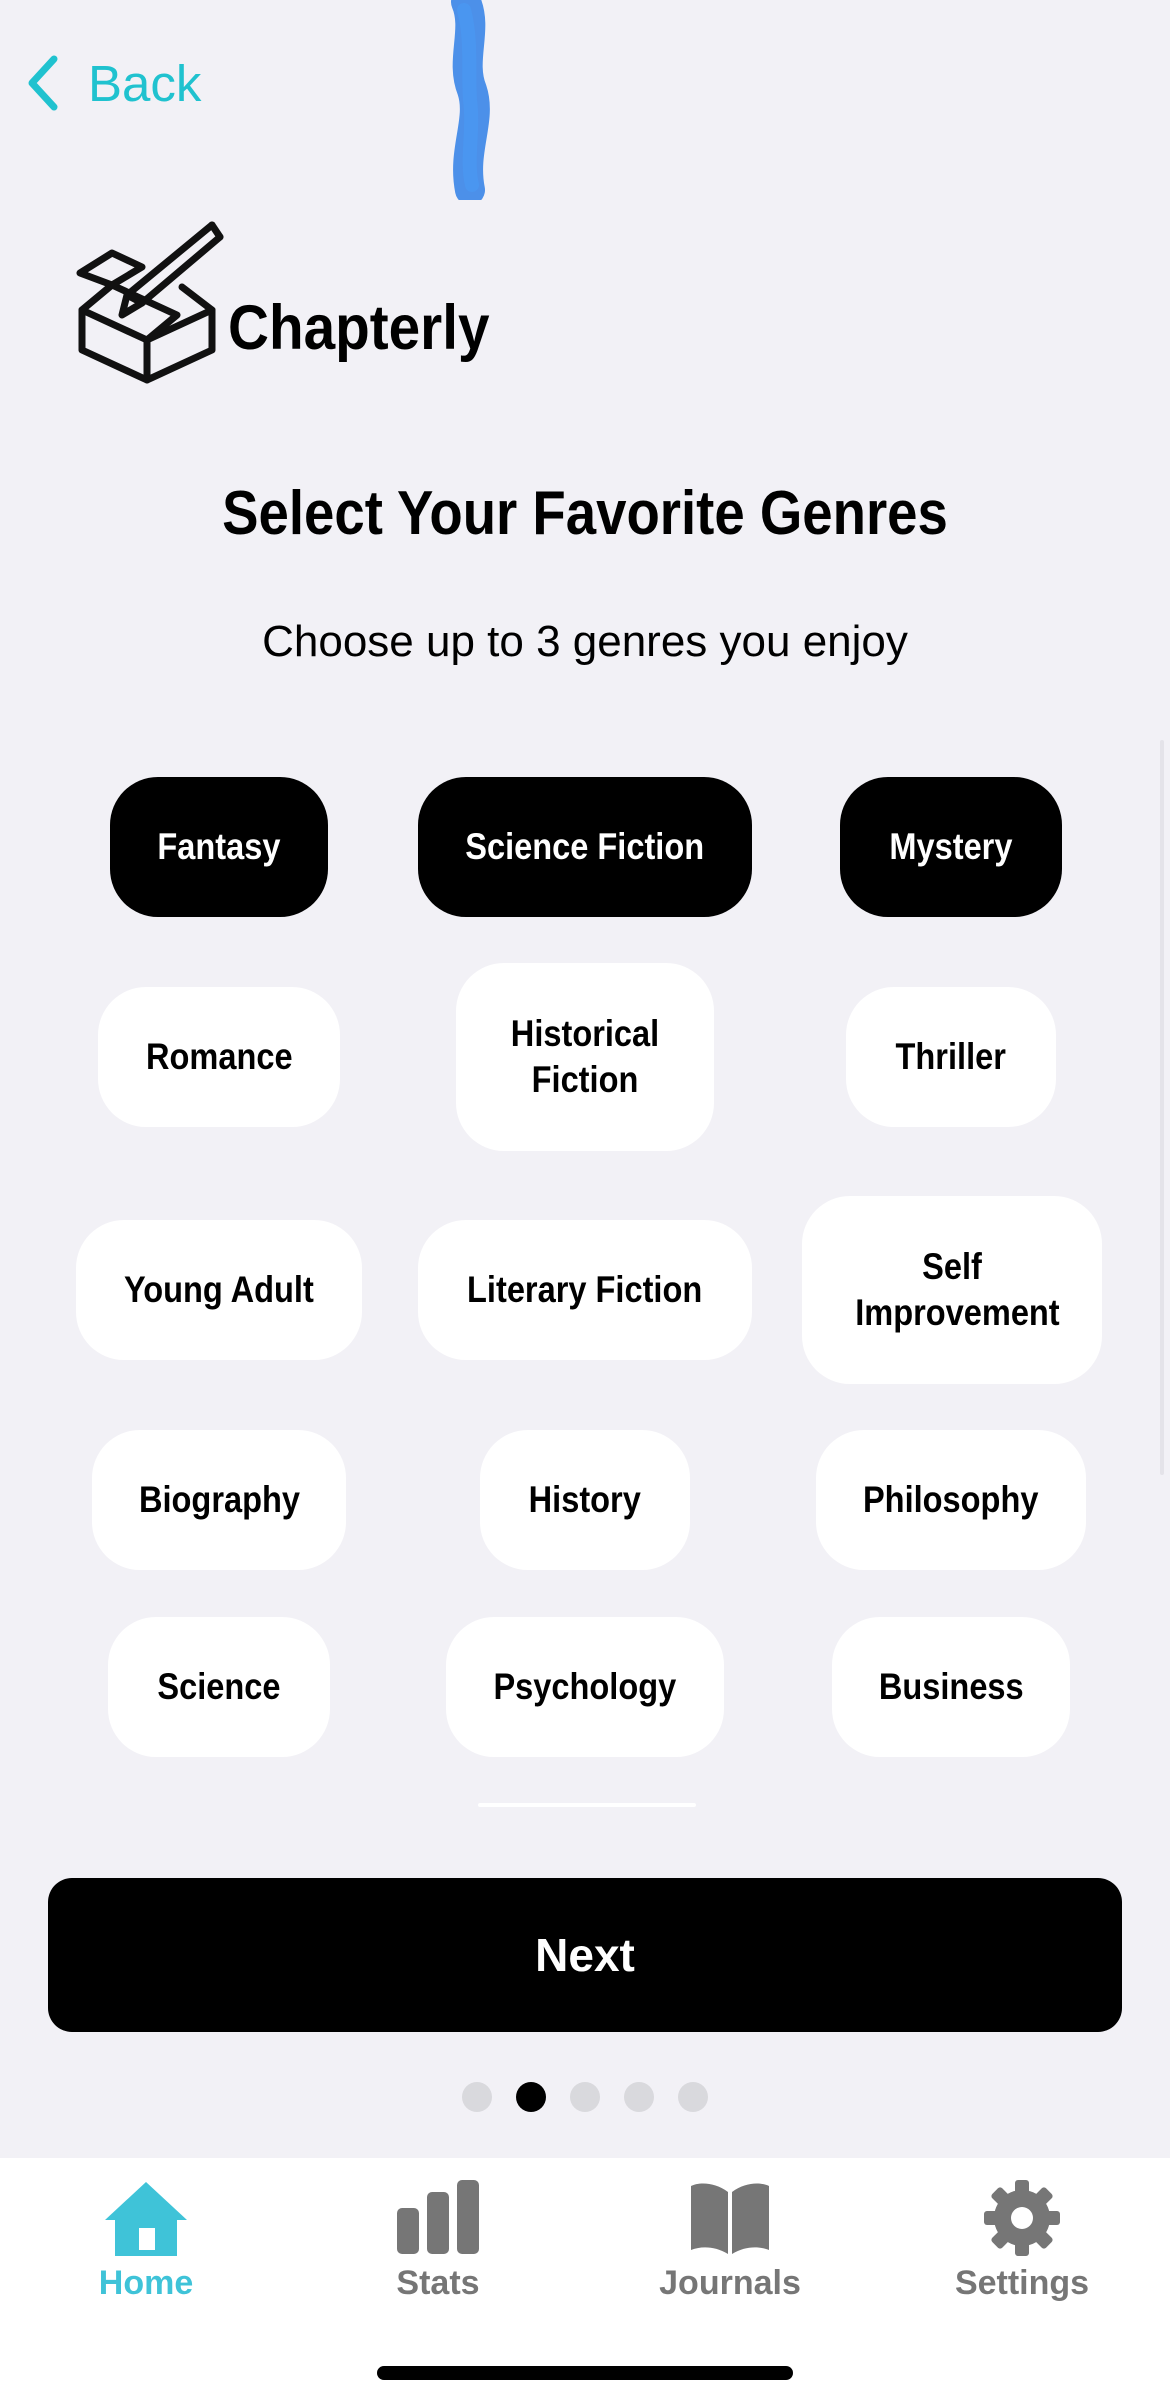 The image size is (1170, 2408). What do you see at coordinates (1022, 2218) in the screenshot?
I see `gear-icon` at bounding box center [1022, 2218].